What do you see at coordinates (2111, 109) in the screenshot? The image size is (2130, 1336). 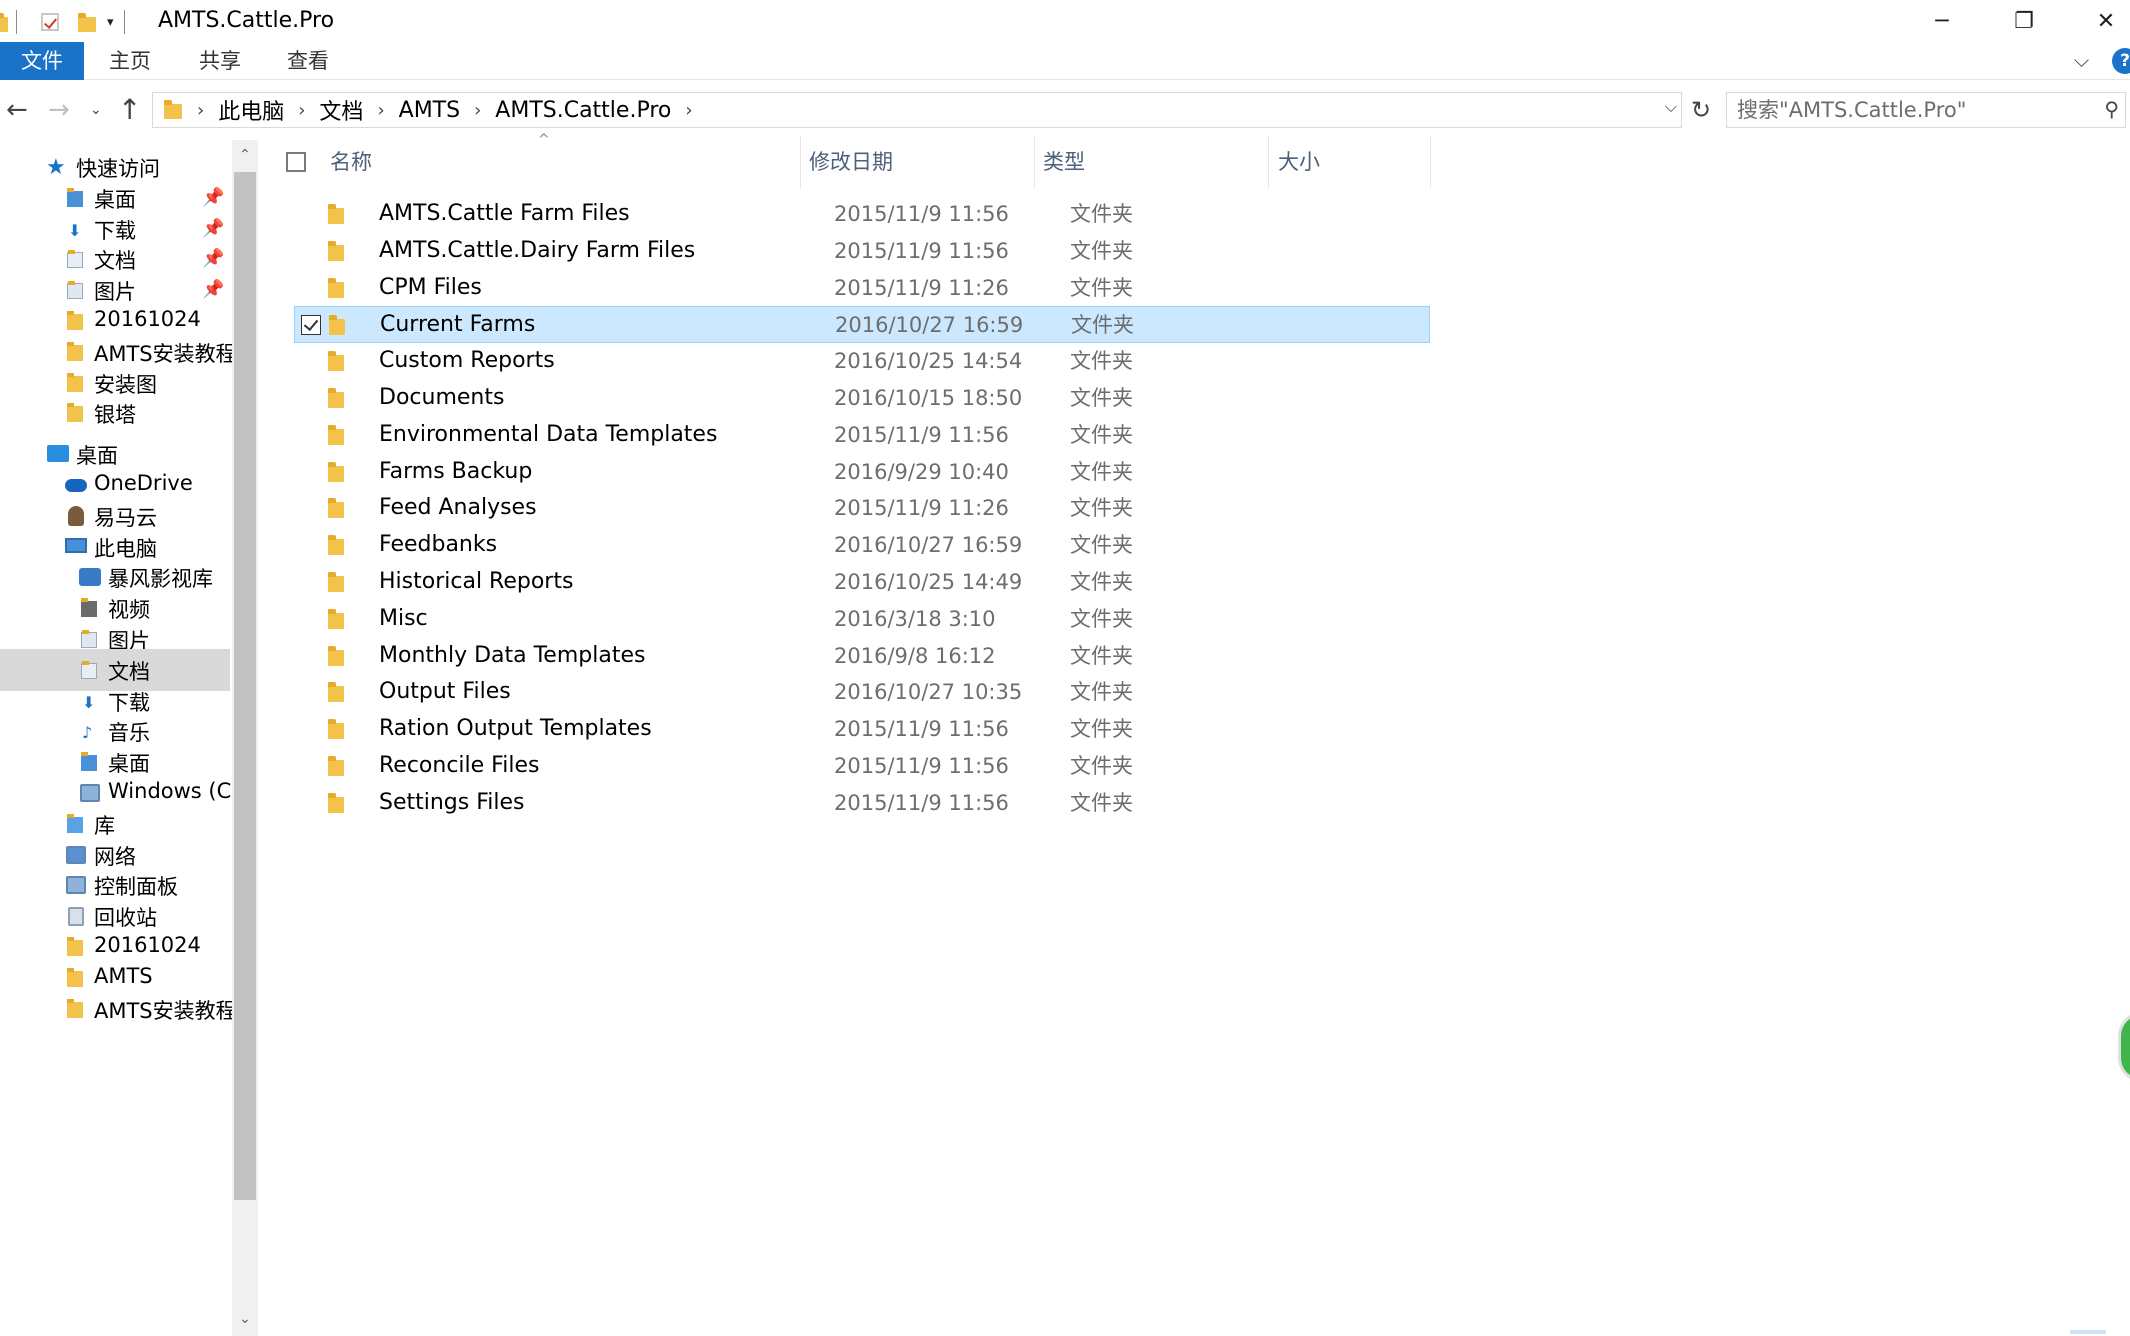 I see `search-icon: ⚲` at bounding box center [2111, 109].